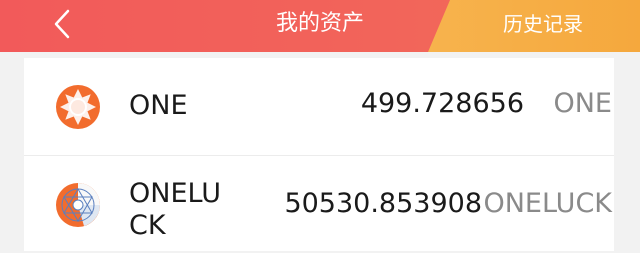 This screenshot has height=253, width=640. What do you see at coordinates (175, 209) in the screenshot?
I see `asset-name: ONELUCK` at bounding box center [175, 209].